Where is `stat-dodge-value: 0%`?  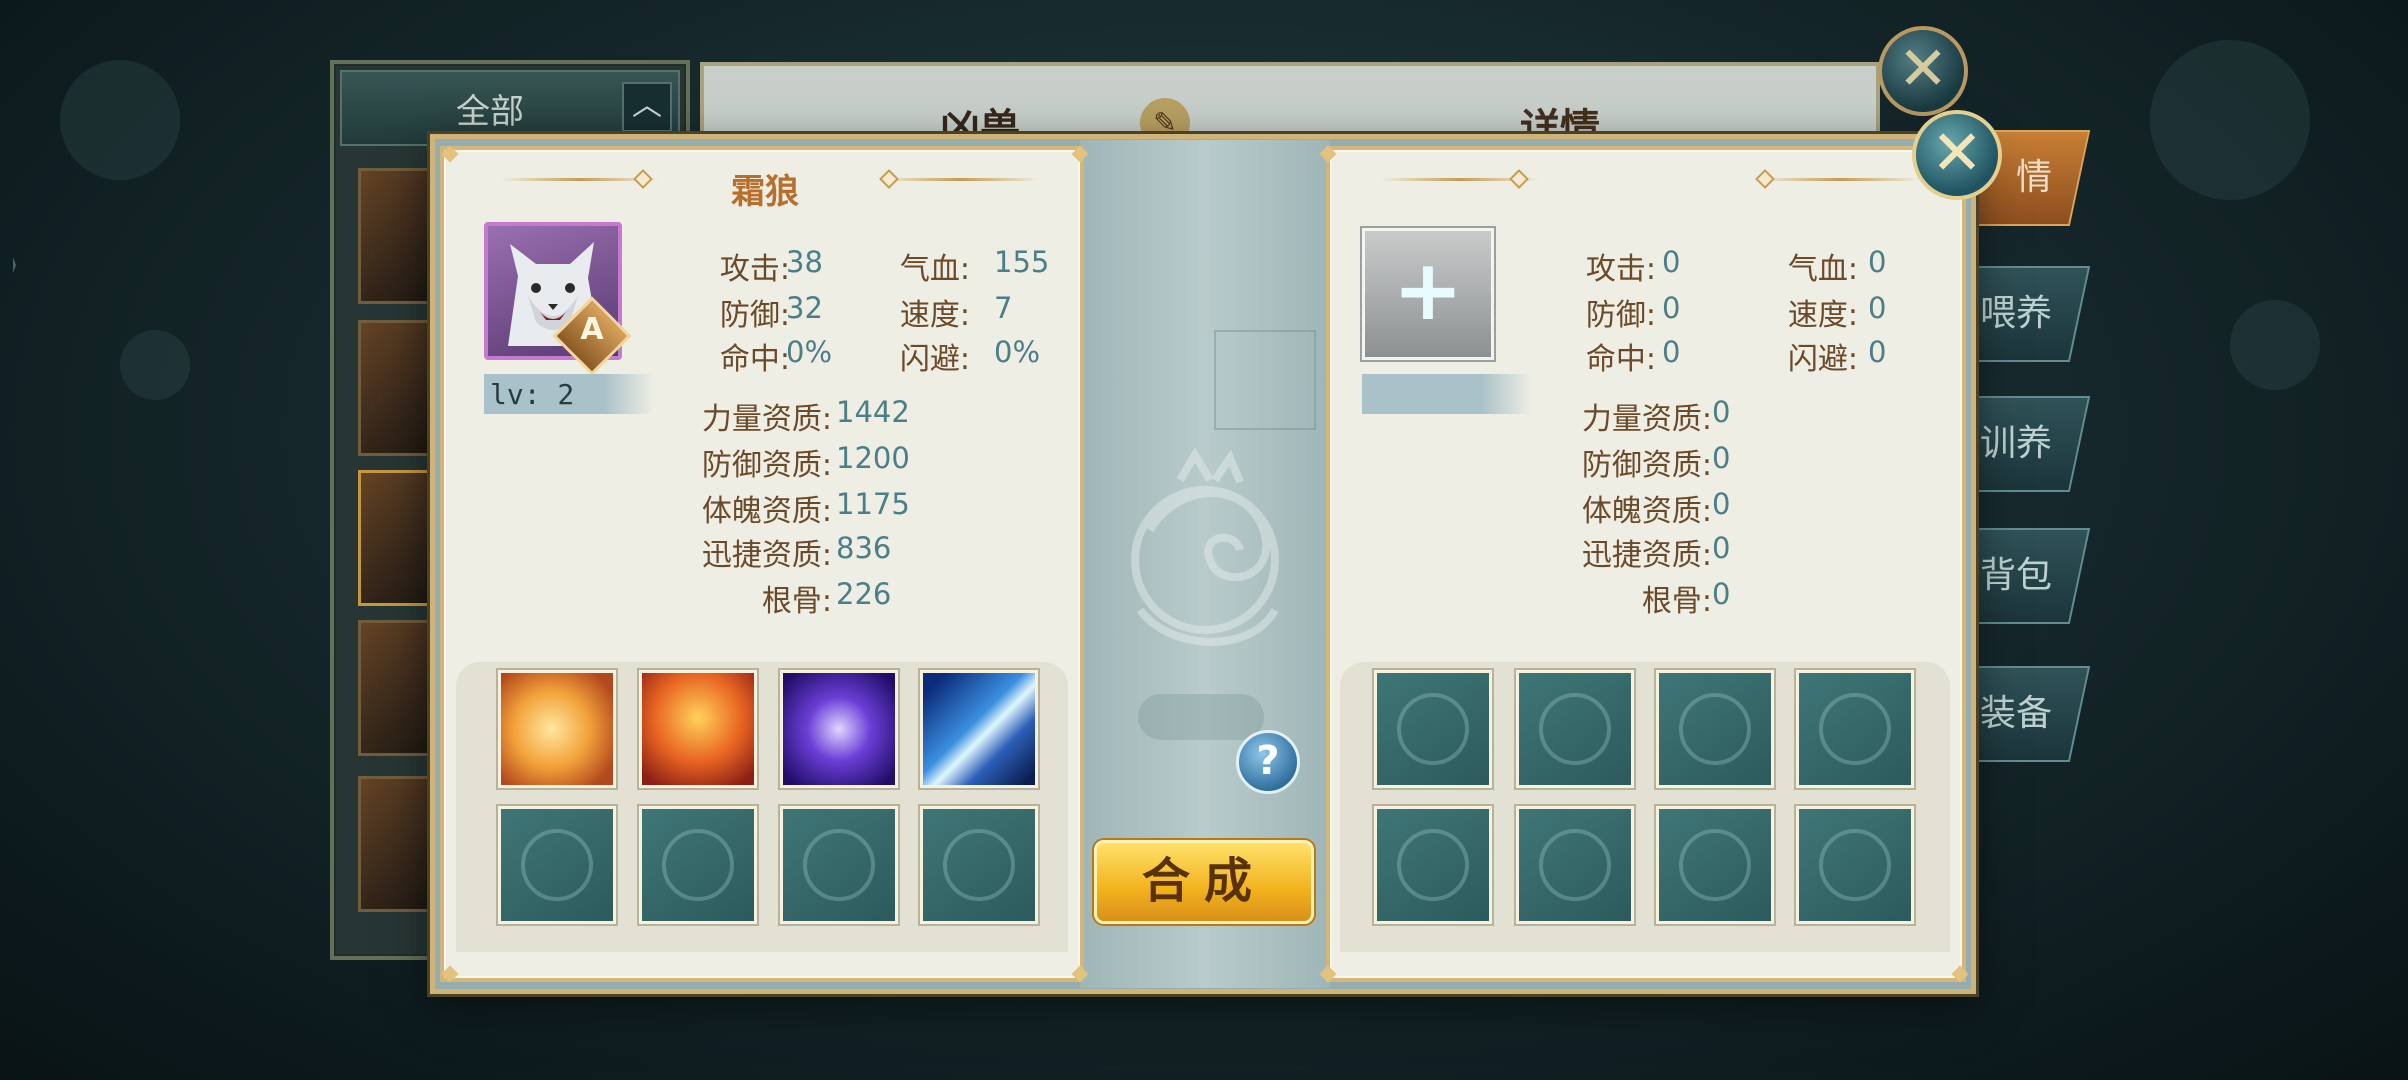
stat-dodge-value: 0% is located at coordinates (1017, 352).